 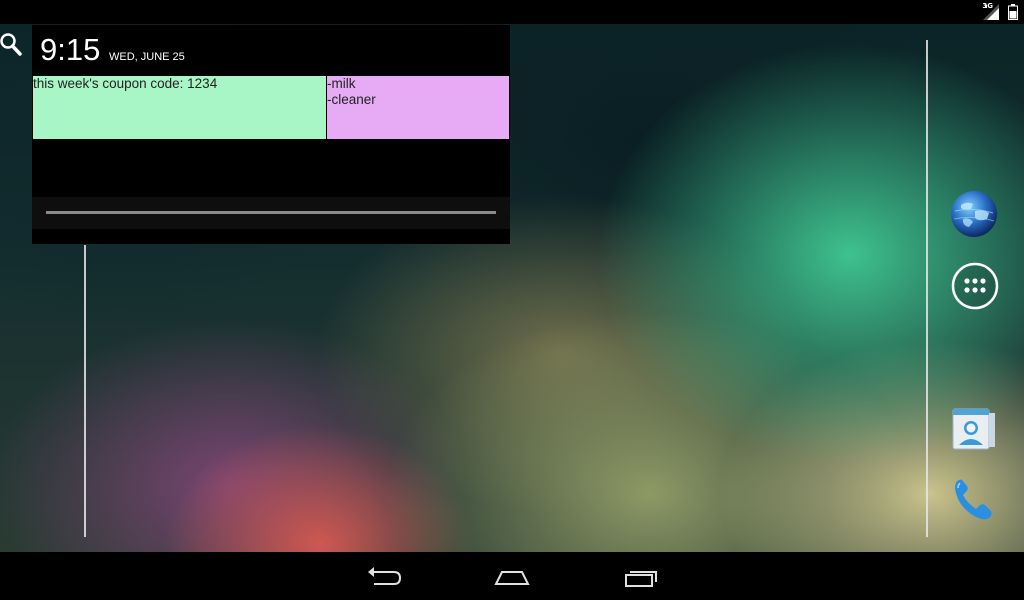 I want to click on battery-icon, so click(x=1013, y=12).